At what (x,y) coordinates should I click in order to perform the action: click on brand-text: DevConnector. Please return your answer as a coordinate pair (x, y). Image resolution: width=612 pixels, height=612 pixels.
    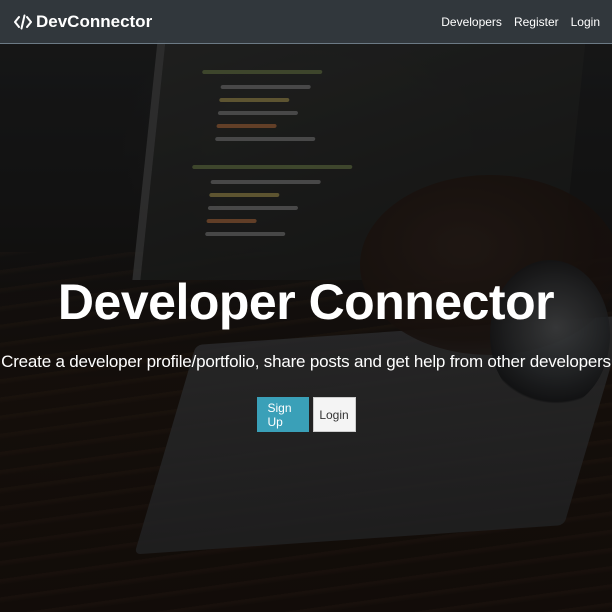
    Looking at the image, I should click on (94, 21).